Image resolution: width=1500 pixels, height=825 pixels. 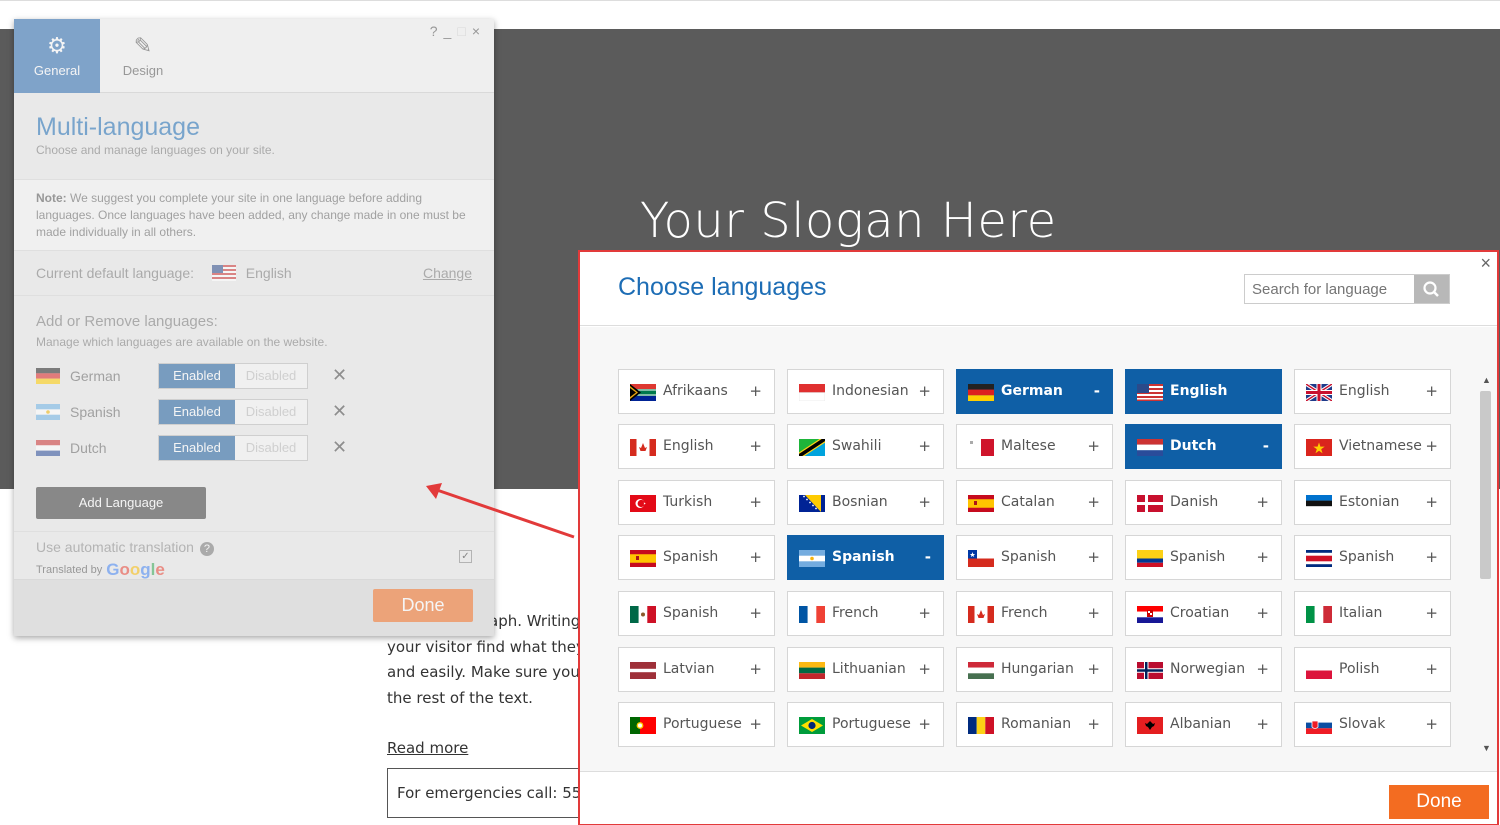 What do you see at coordinates (1485, 485) in the screenshot?
I see `scroll-thumb` at bounding box center [1485, 485].